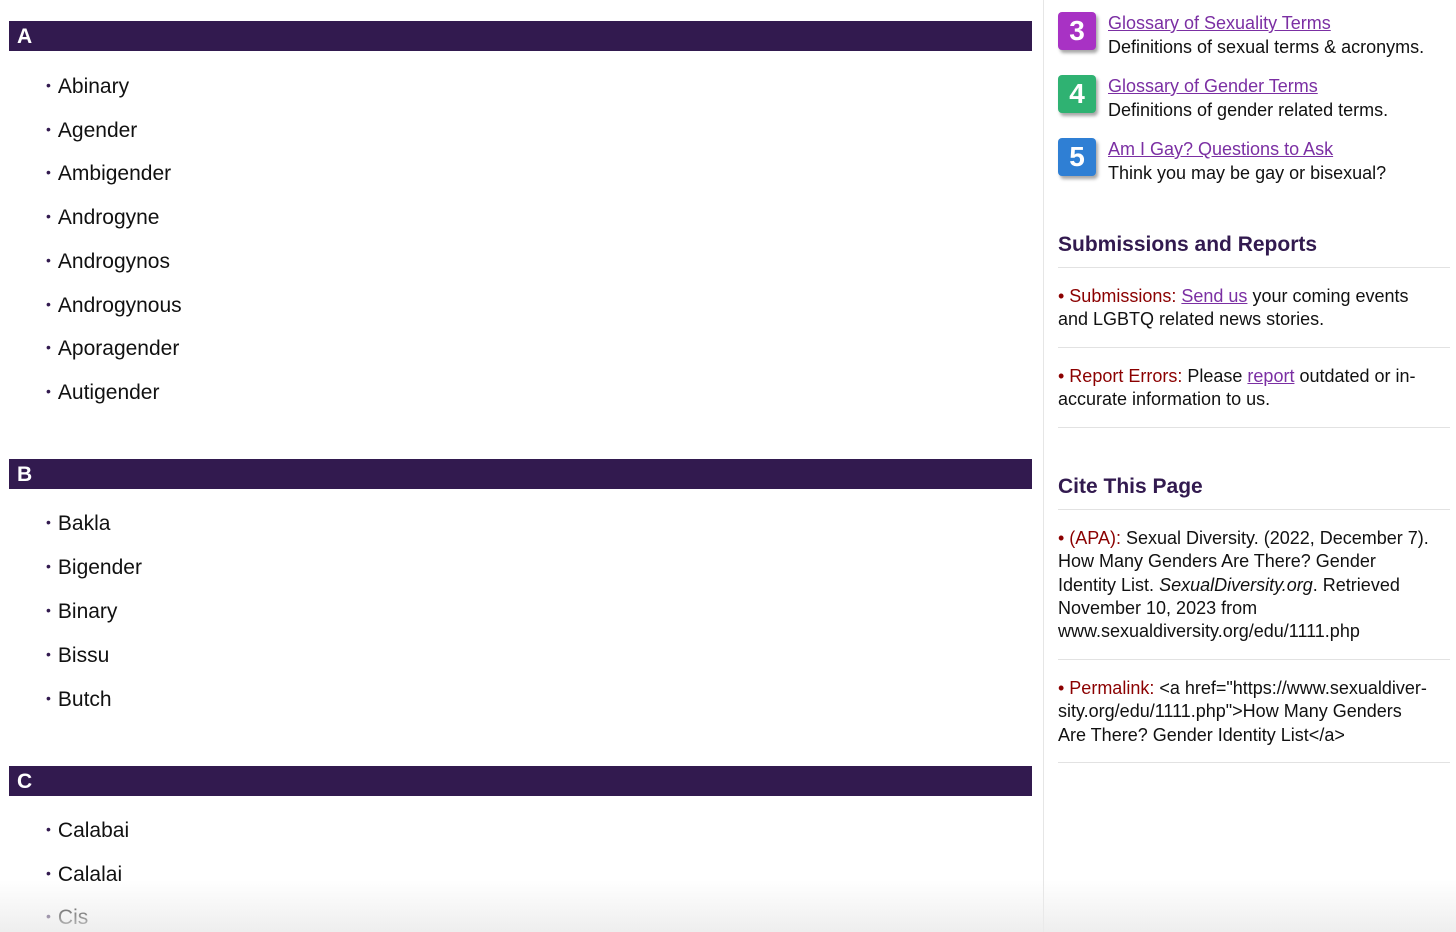 This screenshot has width=1456, height=932. What do you see at coordinates (1213, 86) in the screenshot?
I see `glossary-gender-link: Glossary of Gender Terms` at bounding box center [1213, 86].